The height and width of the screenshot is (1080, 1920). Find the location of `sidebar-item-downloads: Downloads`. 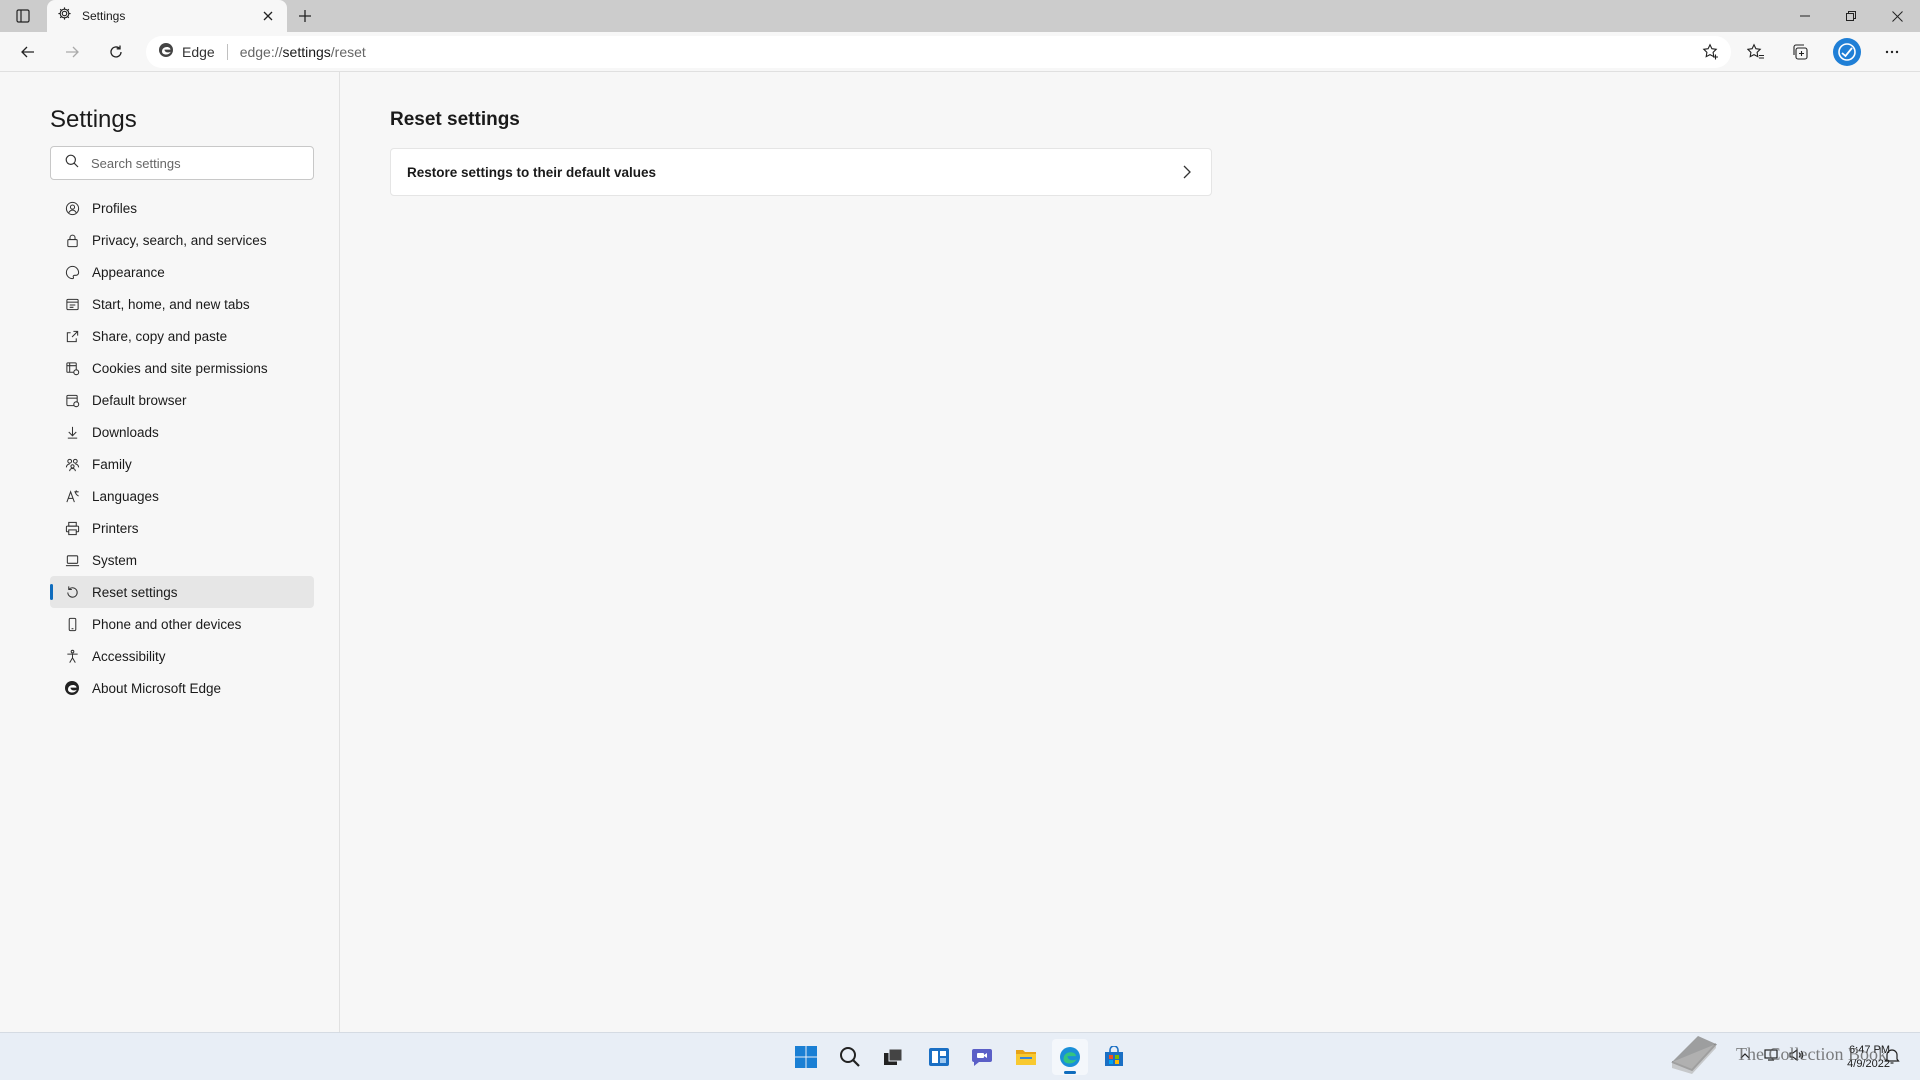

sidebar-item-downloads: Downloads is located at coordinates (182, 432).